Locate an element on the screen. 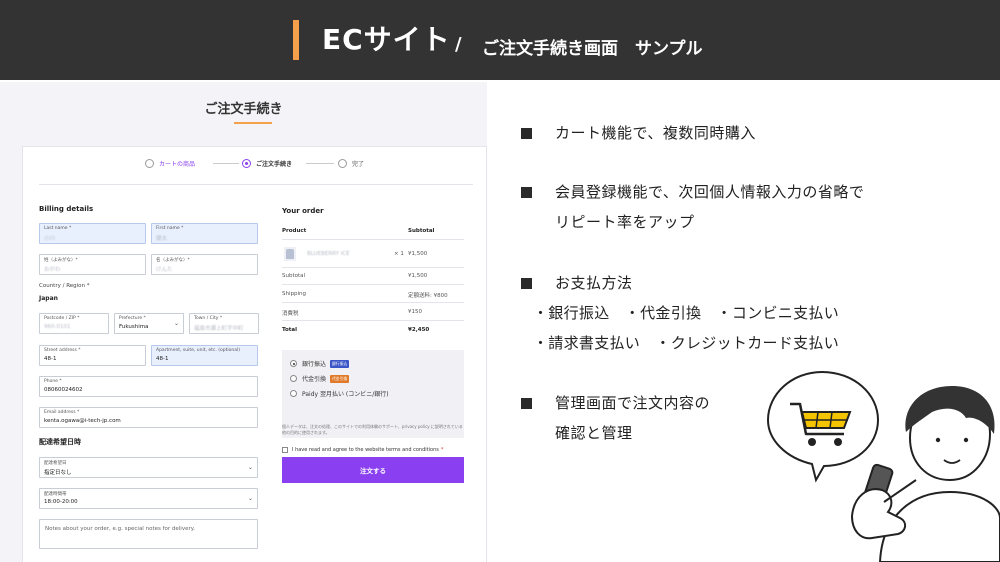 The height and width of the screenshot is (562, 1000). field-label: Street address * is located at coordinates (62, 350).